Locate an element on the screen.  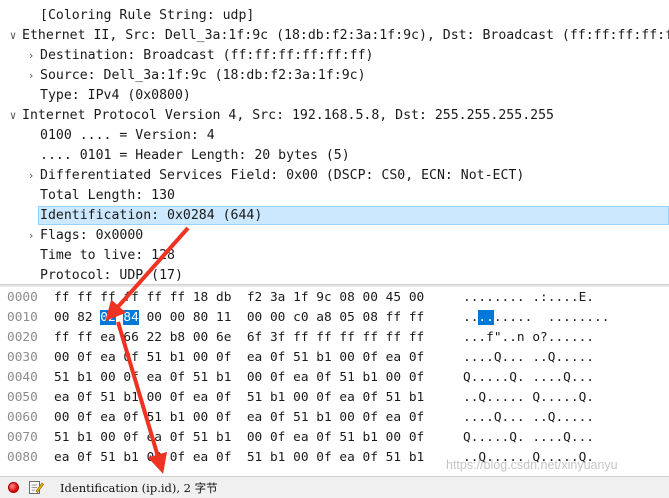
hex-byte: db is located at coordinates (223, 297).